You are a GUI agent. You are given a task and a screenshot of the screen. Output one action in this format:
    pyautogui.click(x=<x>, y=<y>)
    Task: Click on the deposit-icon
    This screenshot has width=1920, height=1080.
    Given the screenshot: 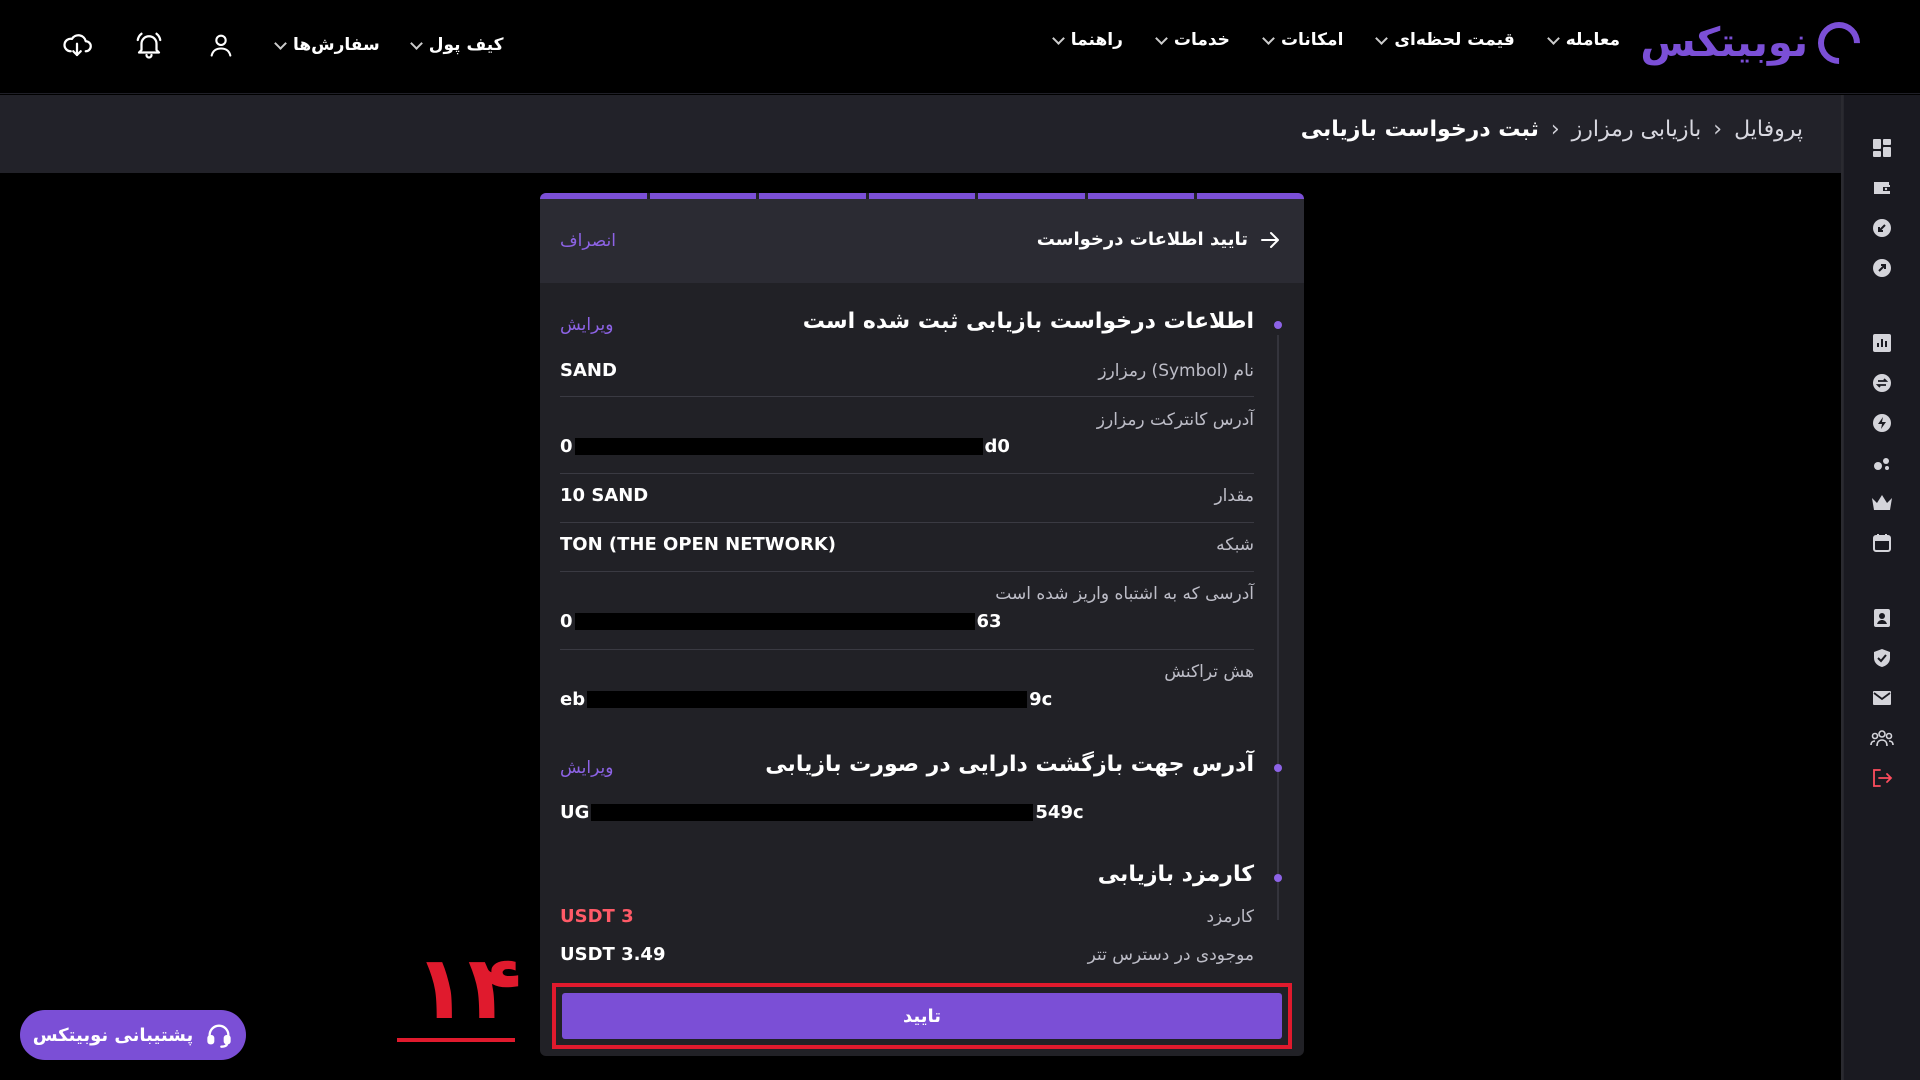 What is the action you would take?
    pyautogui.click(x=1882, y=228)
    